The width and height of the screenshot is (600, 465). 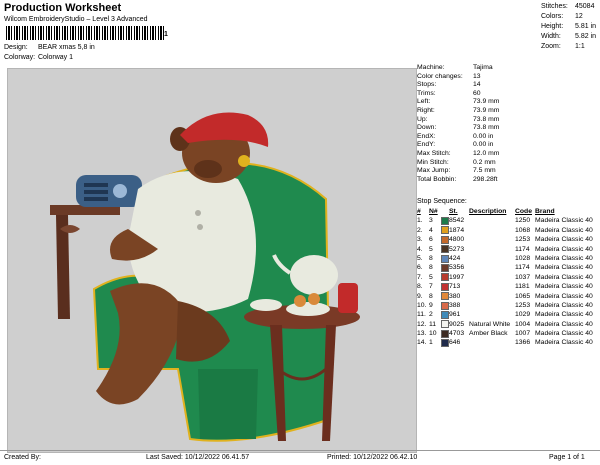 What do you see at coordinates (563, 46) in the screenshot?
I see `stat-row: Zoom: 1:1` at bounding box center [563, 46].